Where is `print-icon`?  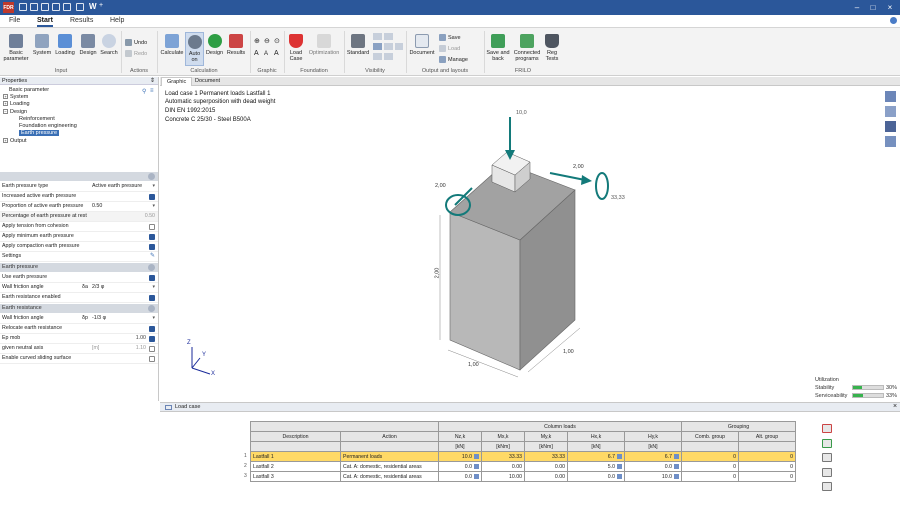
print-icon is located at coordinates (56, 7).